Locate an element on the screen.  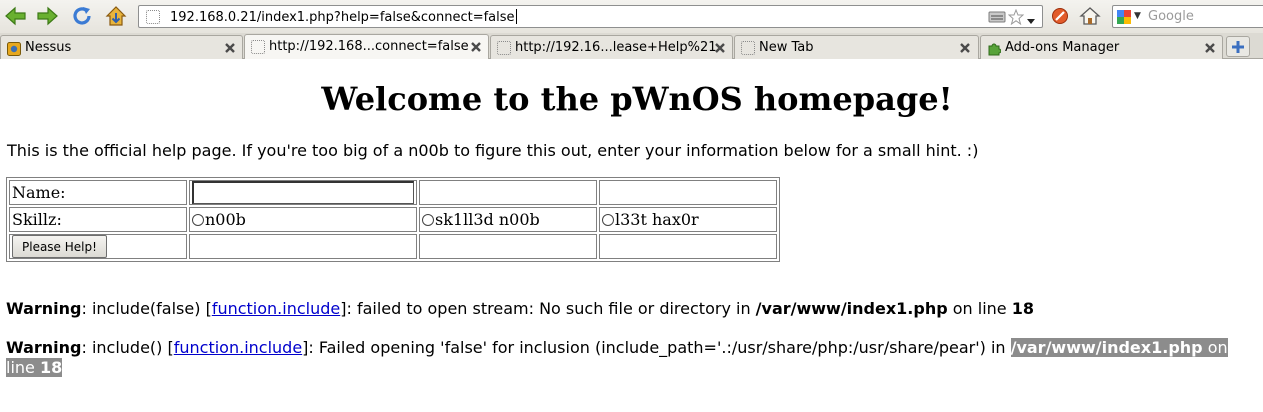
plus-icon is located at coordinates (1238, 46).